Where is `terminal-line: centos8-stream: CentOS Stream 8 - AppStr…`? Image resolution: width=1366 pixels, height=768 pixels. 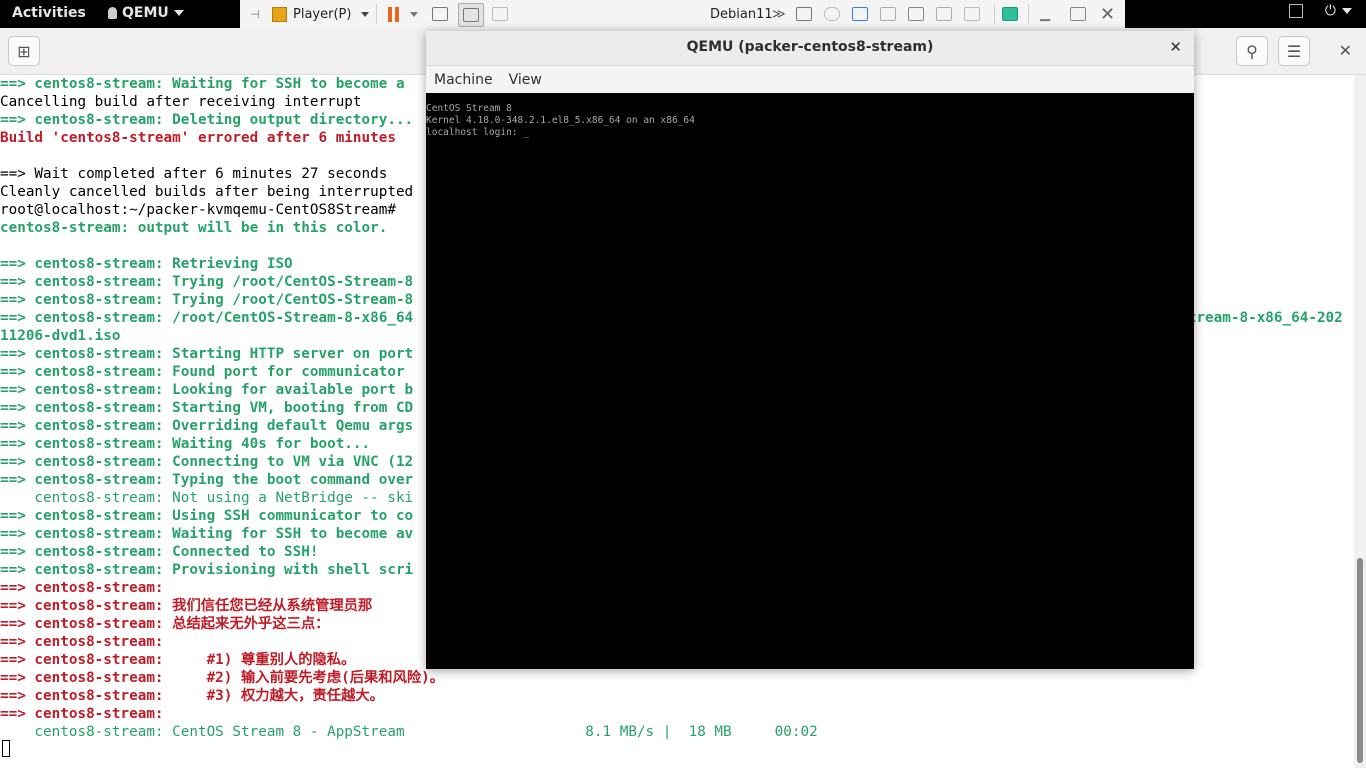 terminal-line: centos8-stream: CentOS Stream 8 - AppStr… is located at coordinates (677, 732).